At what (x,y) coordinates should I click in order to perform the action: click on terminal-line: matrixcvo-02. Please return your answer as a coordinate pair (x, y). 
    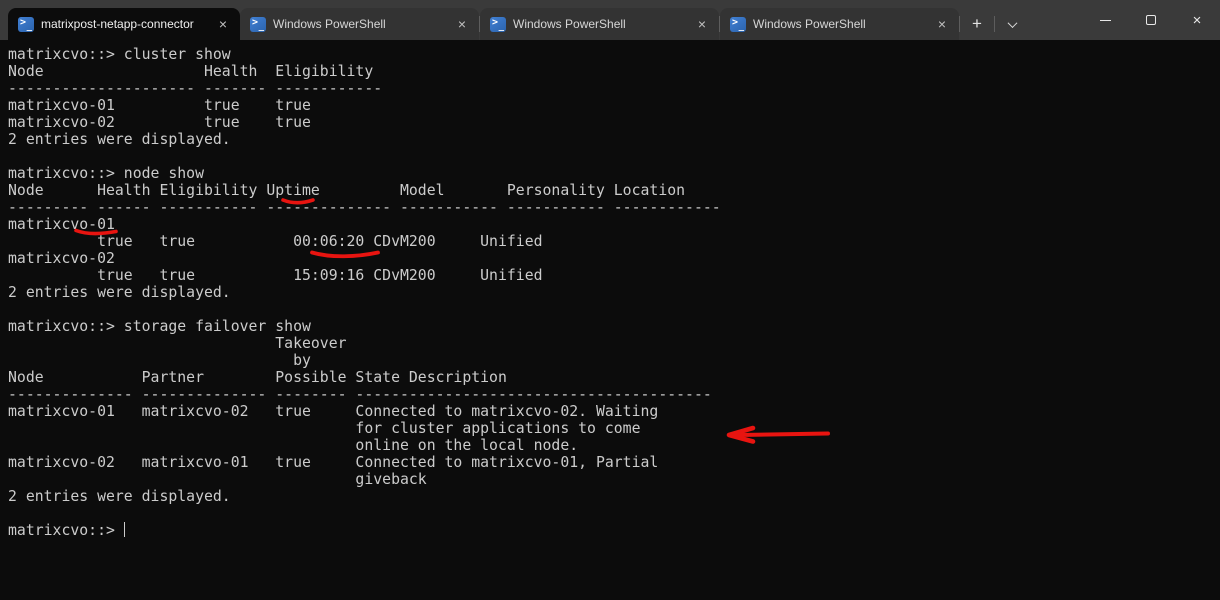
    Looking at the image, I should click on (61, 258).